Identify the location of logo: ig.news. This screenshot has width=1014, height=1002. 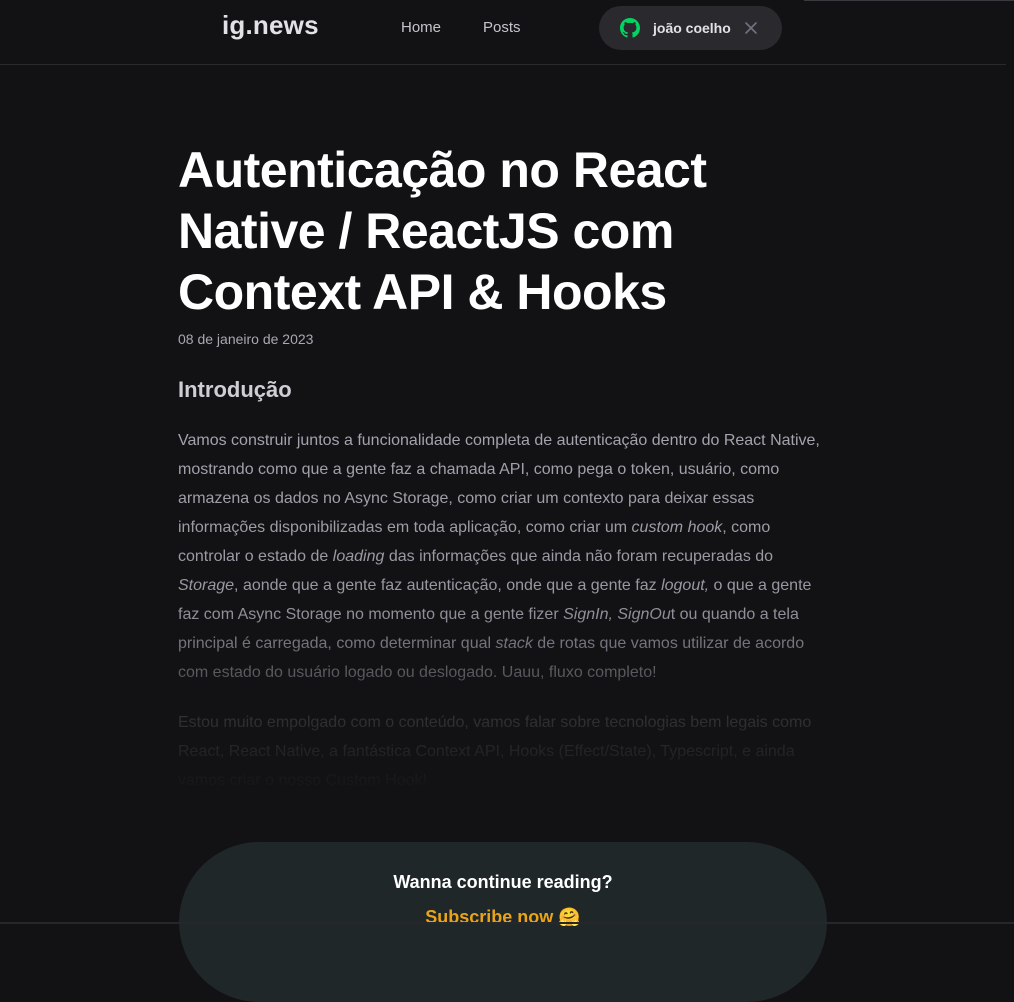
(270, 25).